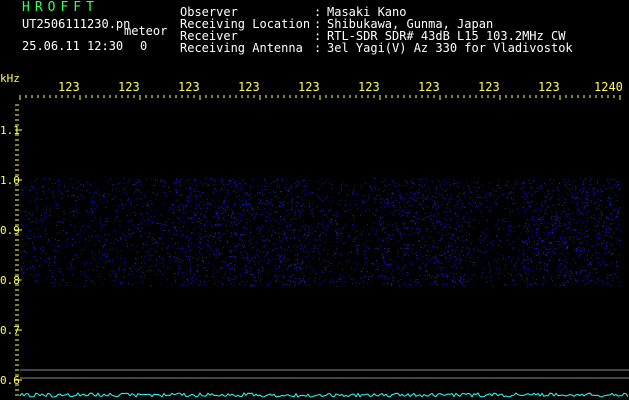  Describe the element at coordinates (10, 280) in the screenshot. I see `y-tick-label: 0.8` at that location.